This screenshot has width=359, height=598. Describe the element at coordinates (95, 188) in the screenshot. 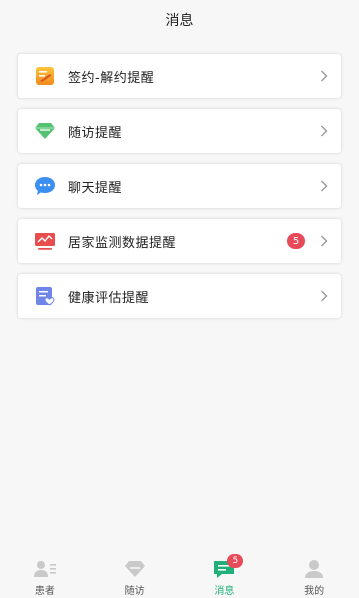

I see `list-item-label: 聊天提醒` at that location.